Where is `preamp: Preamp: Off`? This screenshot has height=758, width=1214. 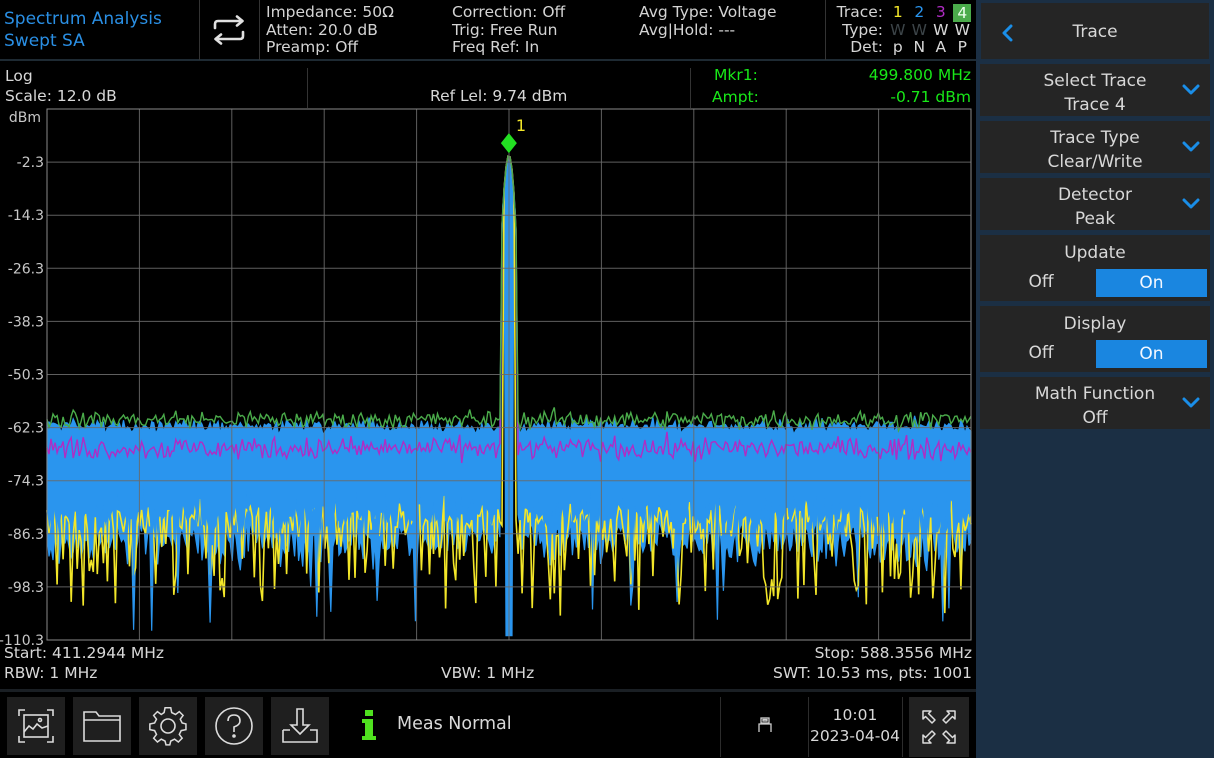 preamp: Preamp: Off is located at coordinates (312, 47).